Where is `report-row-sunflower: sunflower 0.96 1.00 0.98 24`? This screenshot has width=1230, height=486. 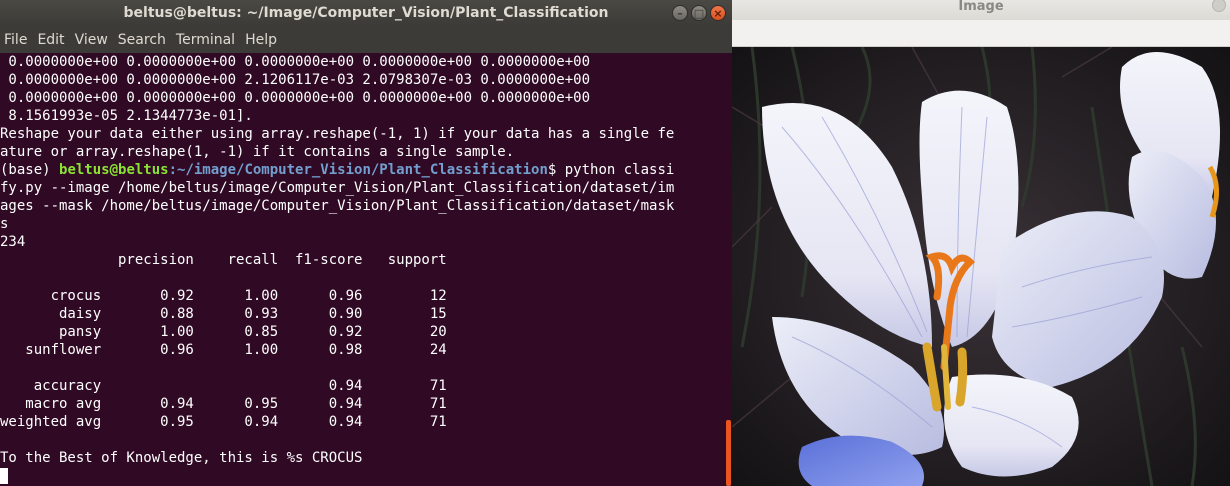
report-row-sunflower: sunflower 0.96 1.00 0.98 24 is located at coordinates (223, 350).